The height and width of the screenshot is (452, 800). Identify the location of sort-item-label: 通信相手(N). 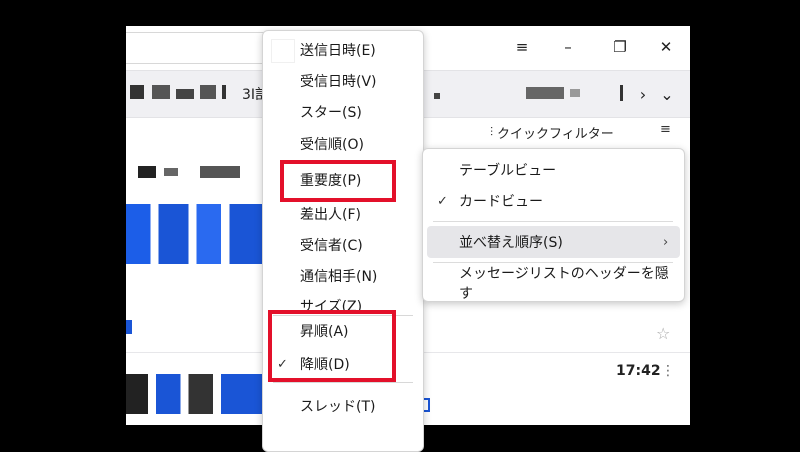
(339, 277).